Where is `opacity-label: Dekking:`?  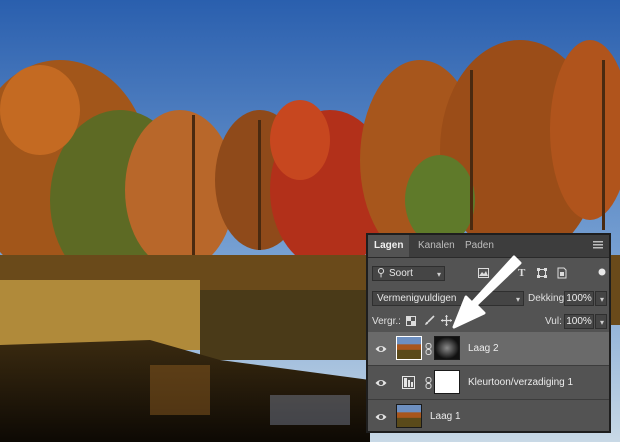 opacity-label: Dekking: is located at coordinates (547, 298).